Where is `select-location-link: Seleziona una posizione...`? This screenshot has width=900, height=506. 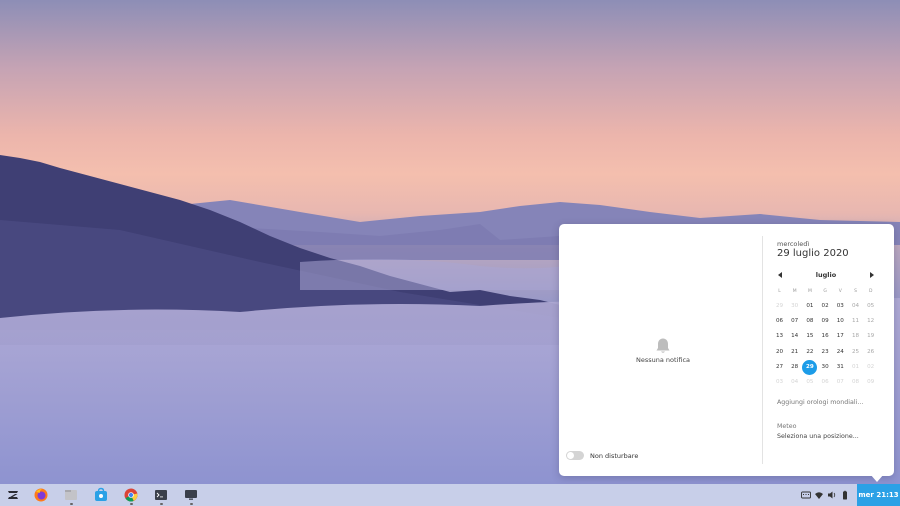
select-location-link: Seleziona una posizione... is located at coordinates (818, 436).